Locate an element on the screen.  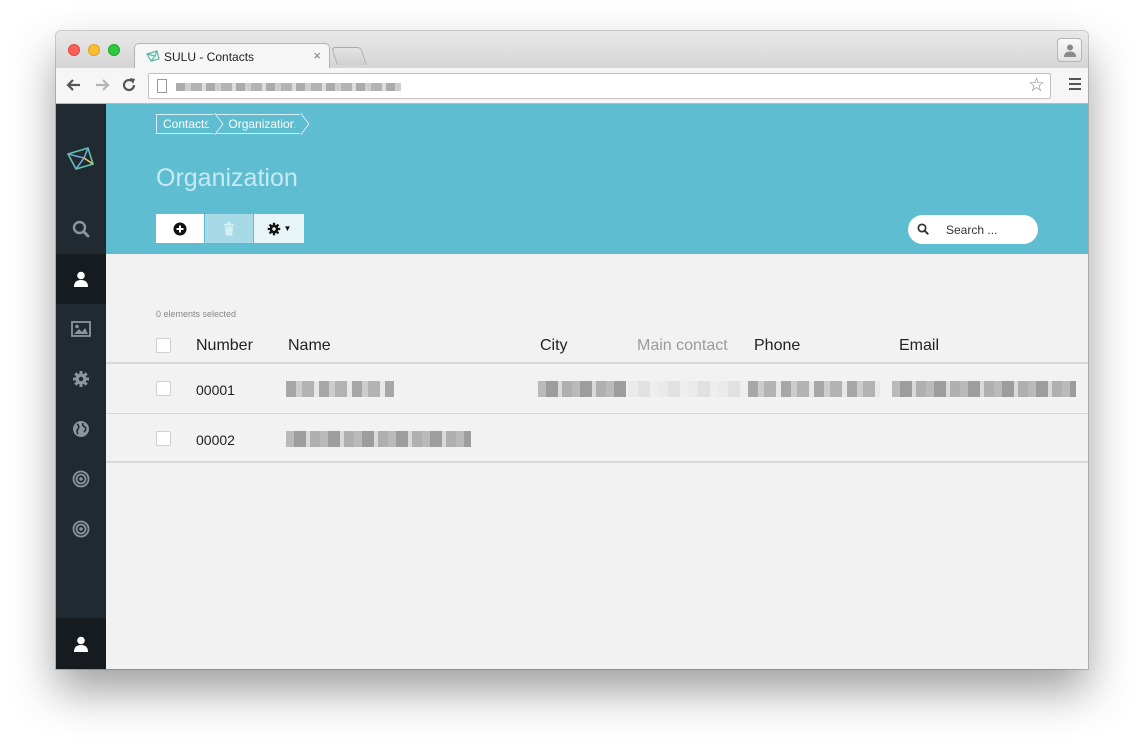
breadcrumb: Contacts Organization is located at coordinates (229, 124).